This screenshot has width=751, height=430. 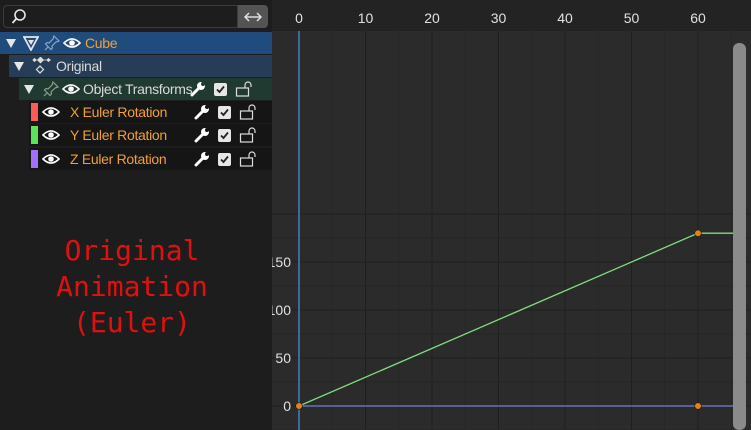 I want to click on caption-text: Original Animation (Euler), so click(x=132, y=287).